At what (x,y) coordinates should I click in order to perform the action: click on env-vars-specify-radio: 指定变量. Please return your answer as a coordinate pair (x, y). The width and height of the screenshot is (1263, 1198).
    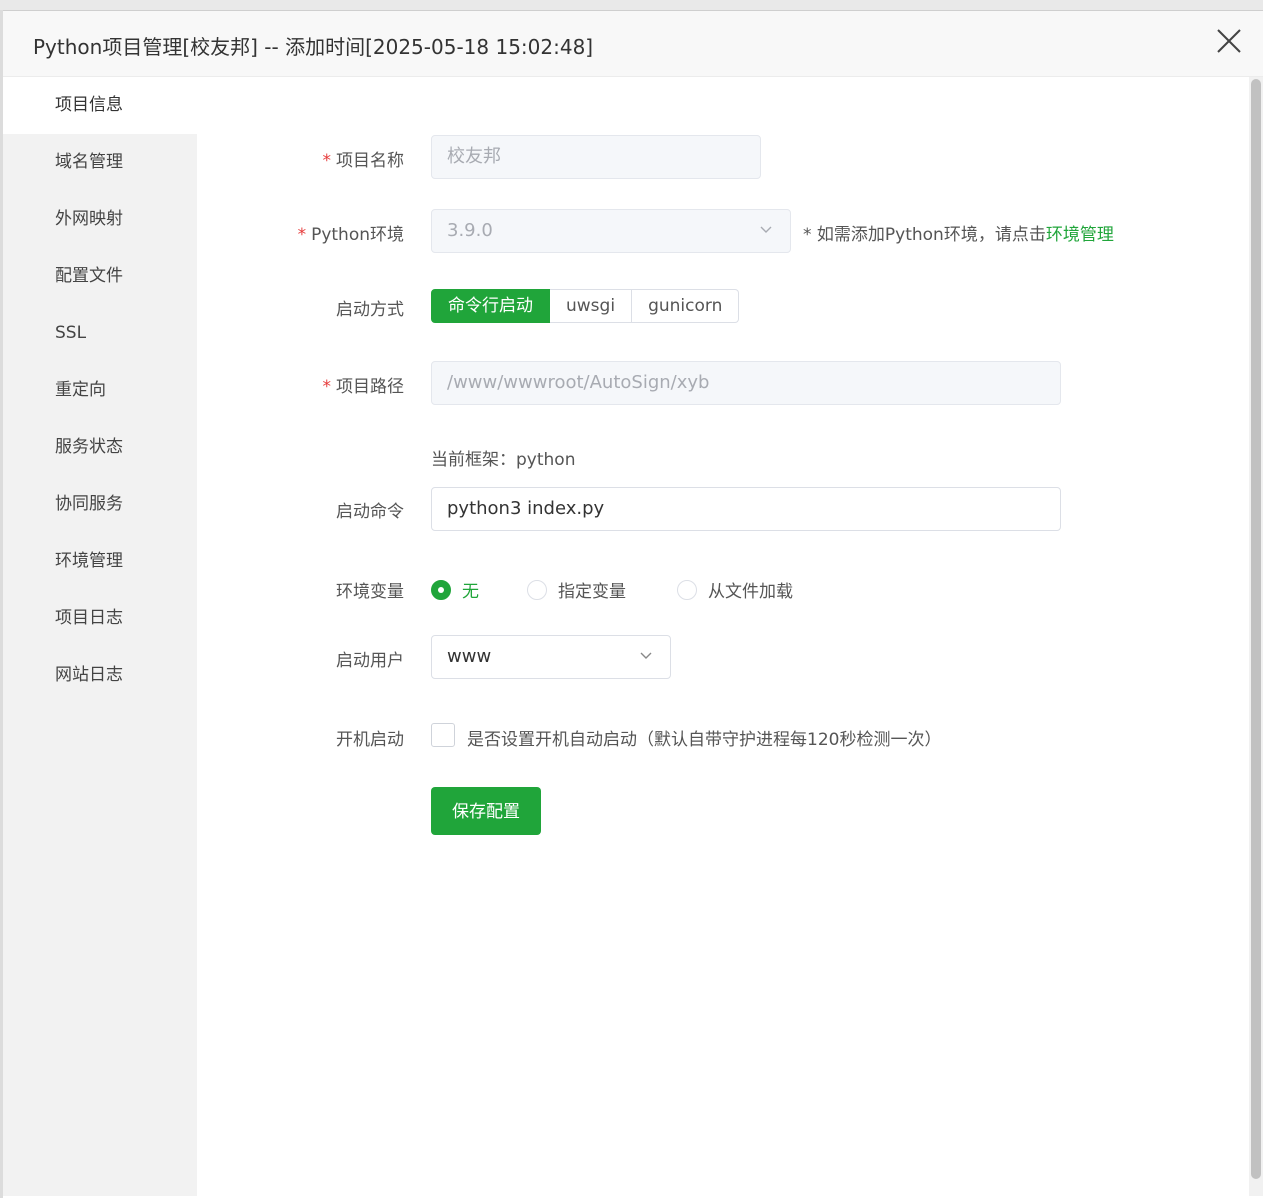
    Looking at the image, I should click on (576, 589).